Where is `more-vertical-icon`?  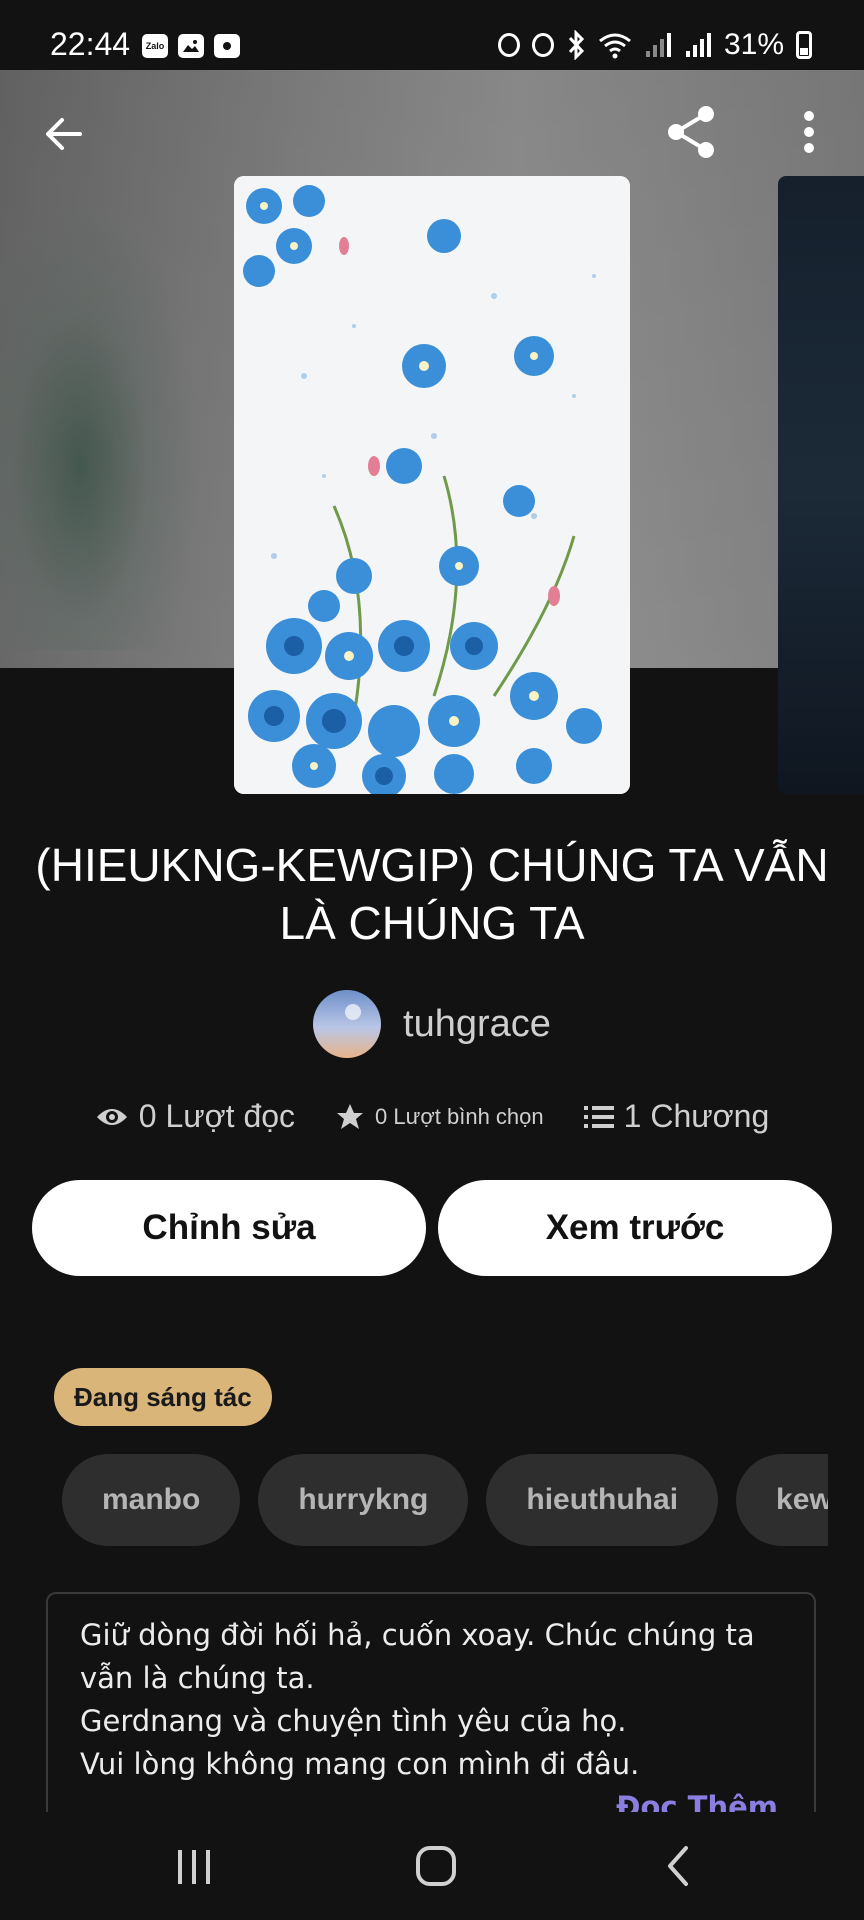 more-vertical-icon is located at coordinates (809, 132).